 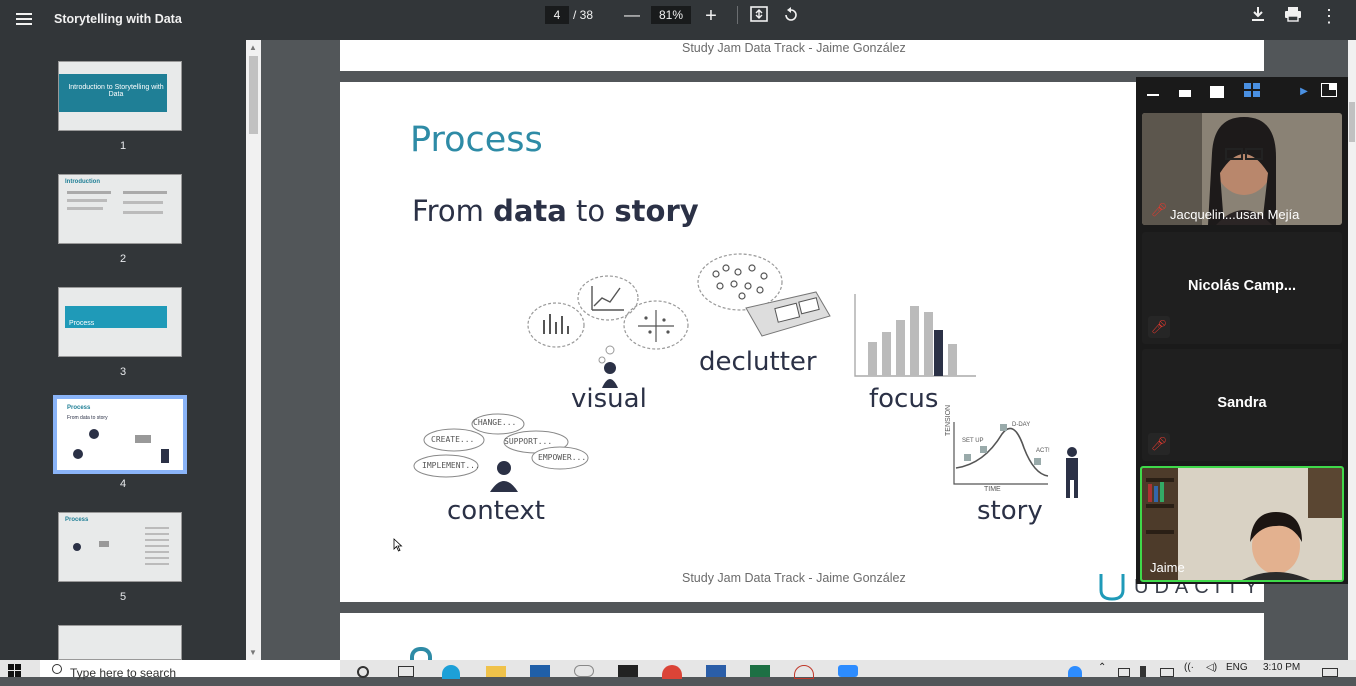 I want to click on dropbox-icon, so click(x=584, y=671).